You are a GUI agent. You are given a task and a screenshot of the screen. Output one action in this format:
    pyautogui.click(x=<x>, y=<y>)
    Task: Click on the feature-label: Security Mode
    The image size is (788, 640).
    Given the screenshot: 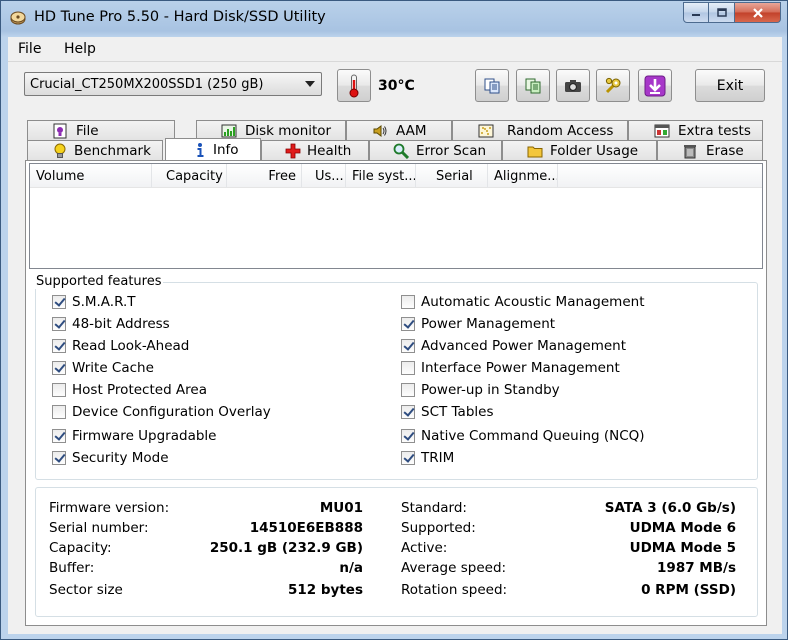 What is the action you would take?
    pyautogui.click(x=120, y=458)
    